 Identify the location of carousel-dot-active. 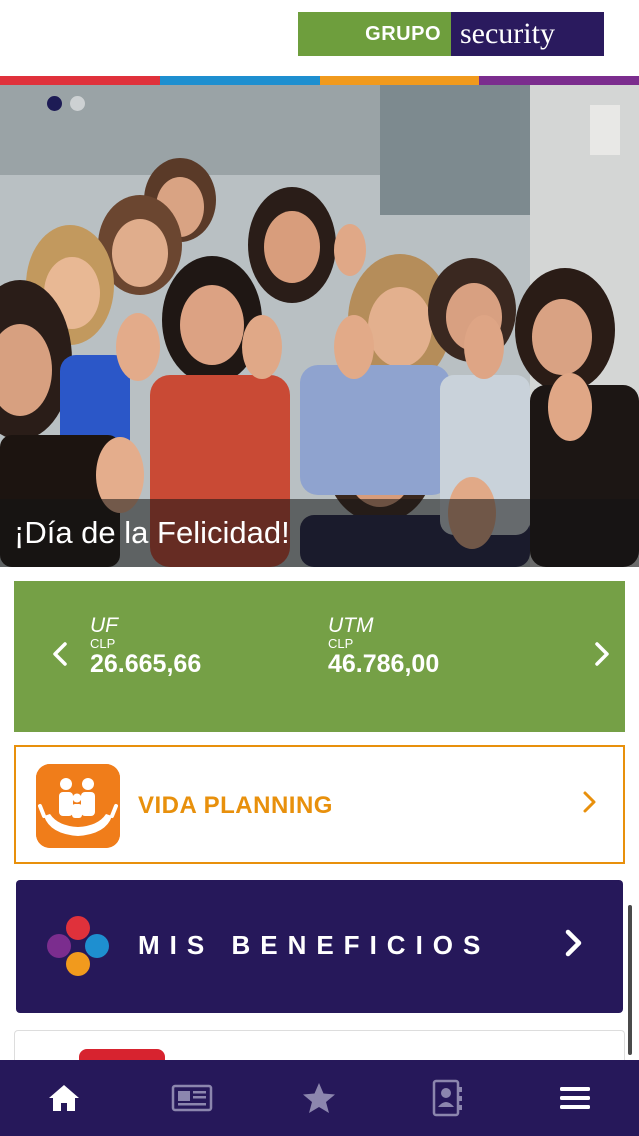
(54, 103).